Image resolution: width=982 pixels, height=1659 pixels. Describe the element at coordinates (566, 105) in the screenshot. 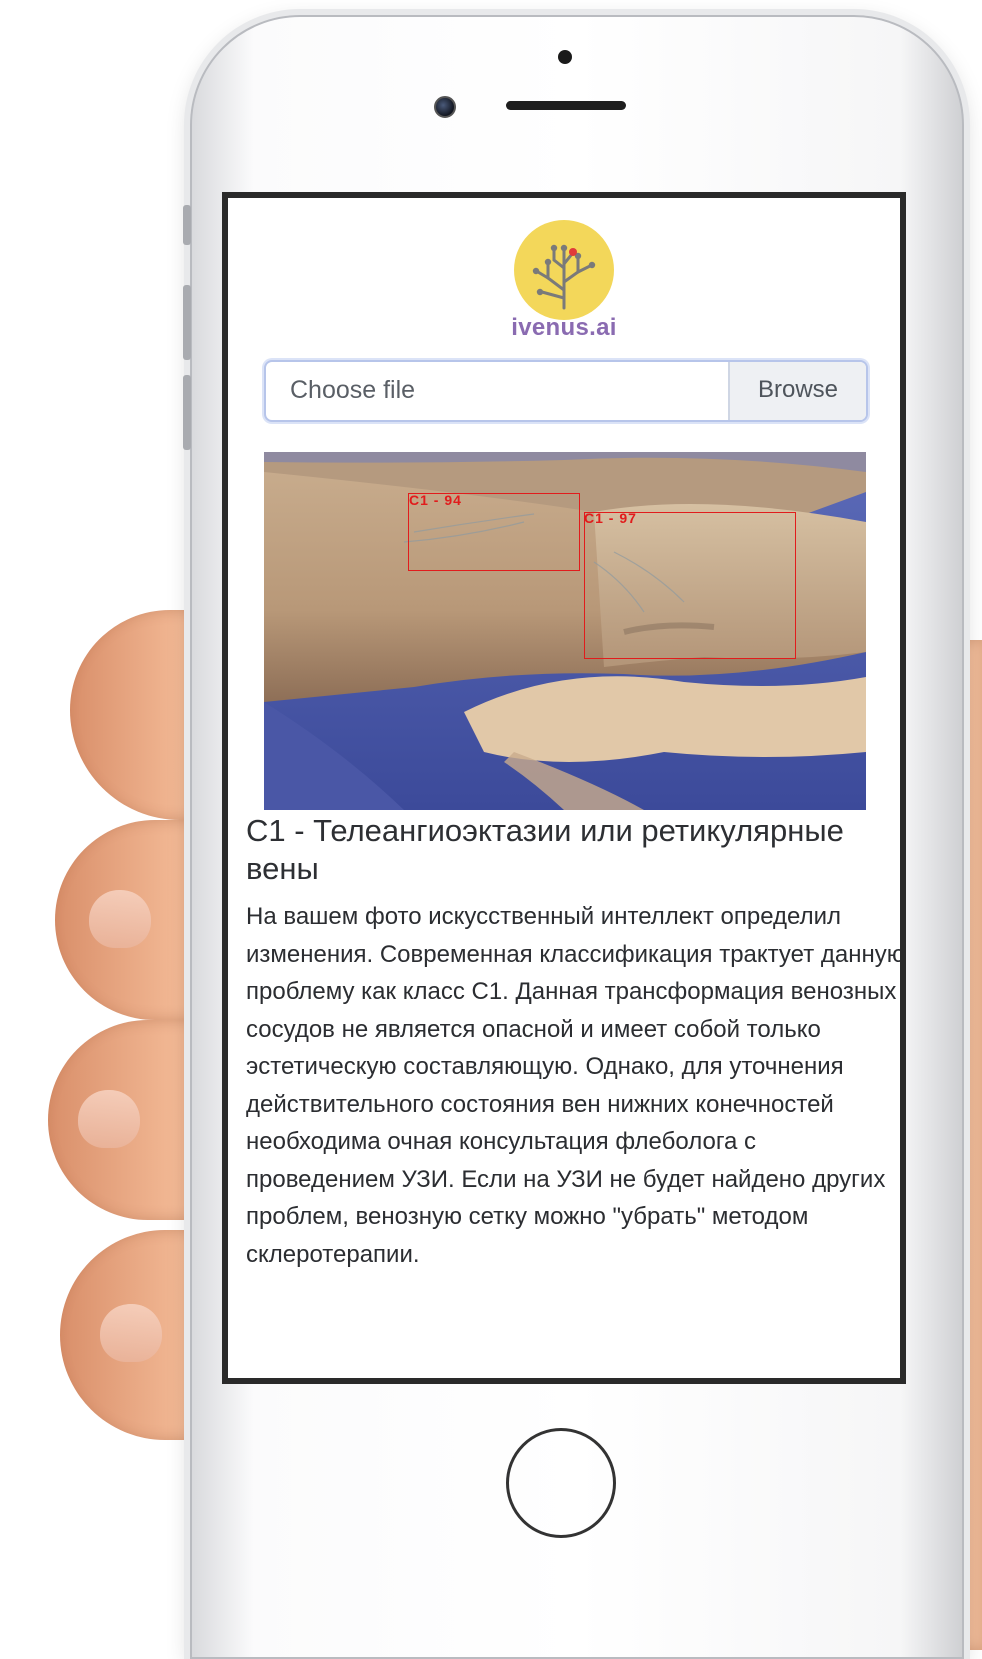

I see `earpiece-speaker` at that location.